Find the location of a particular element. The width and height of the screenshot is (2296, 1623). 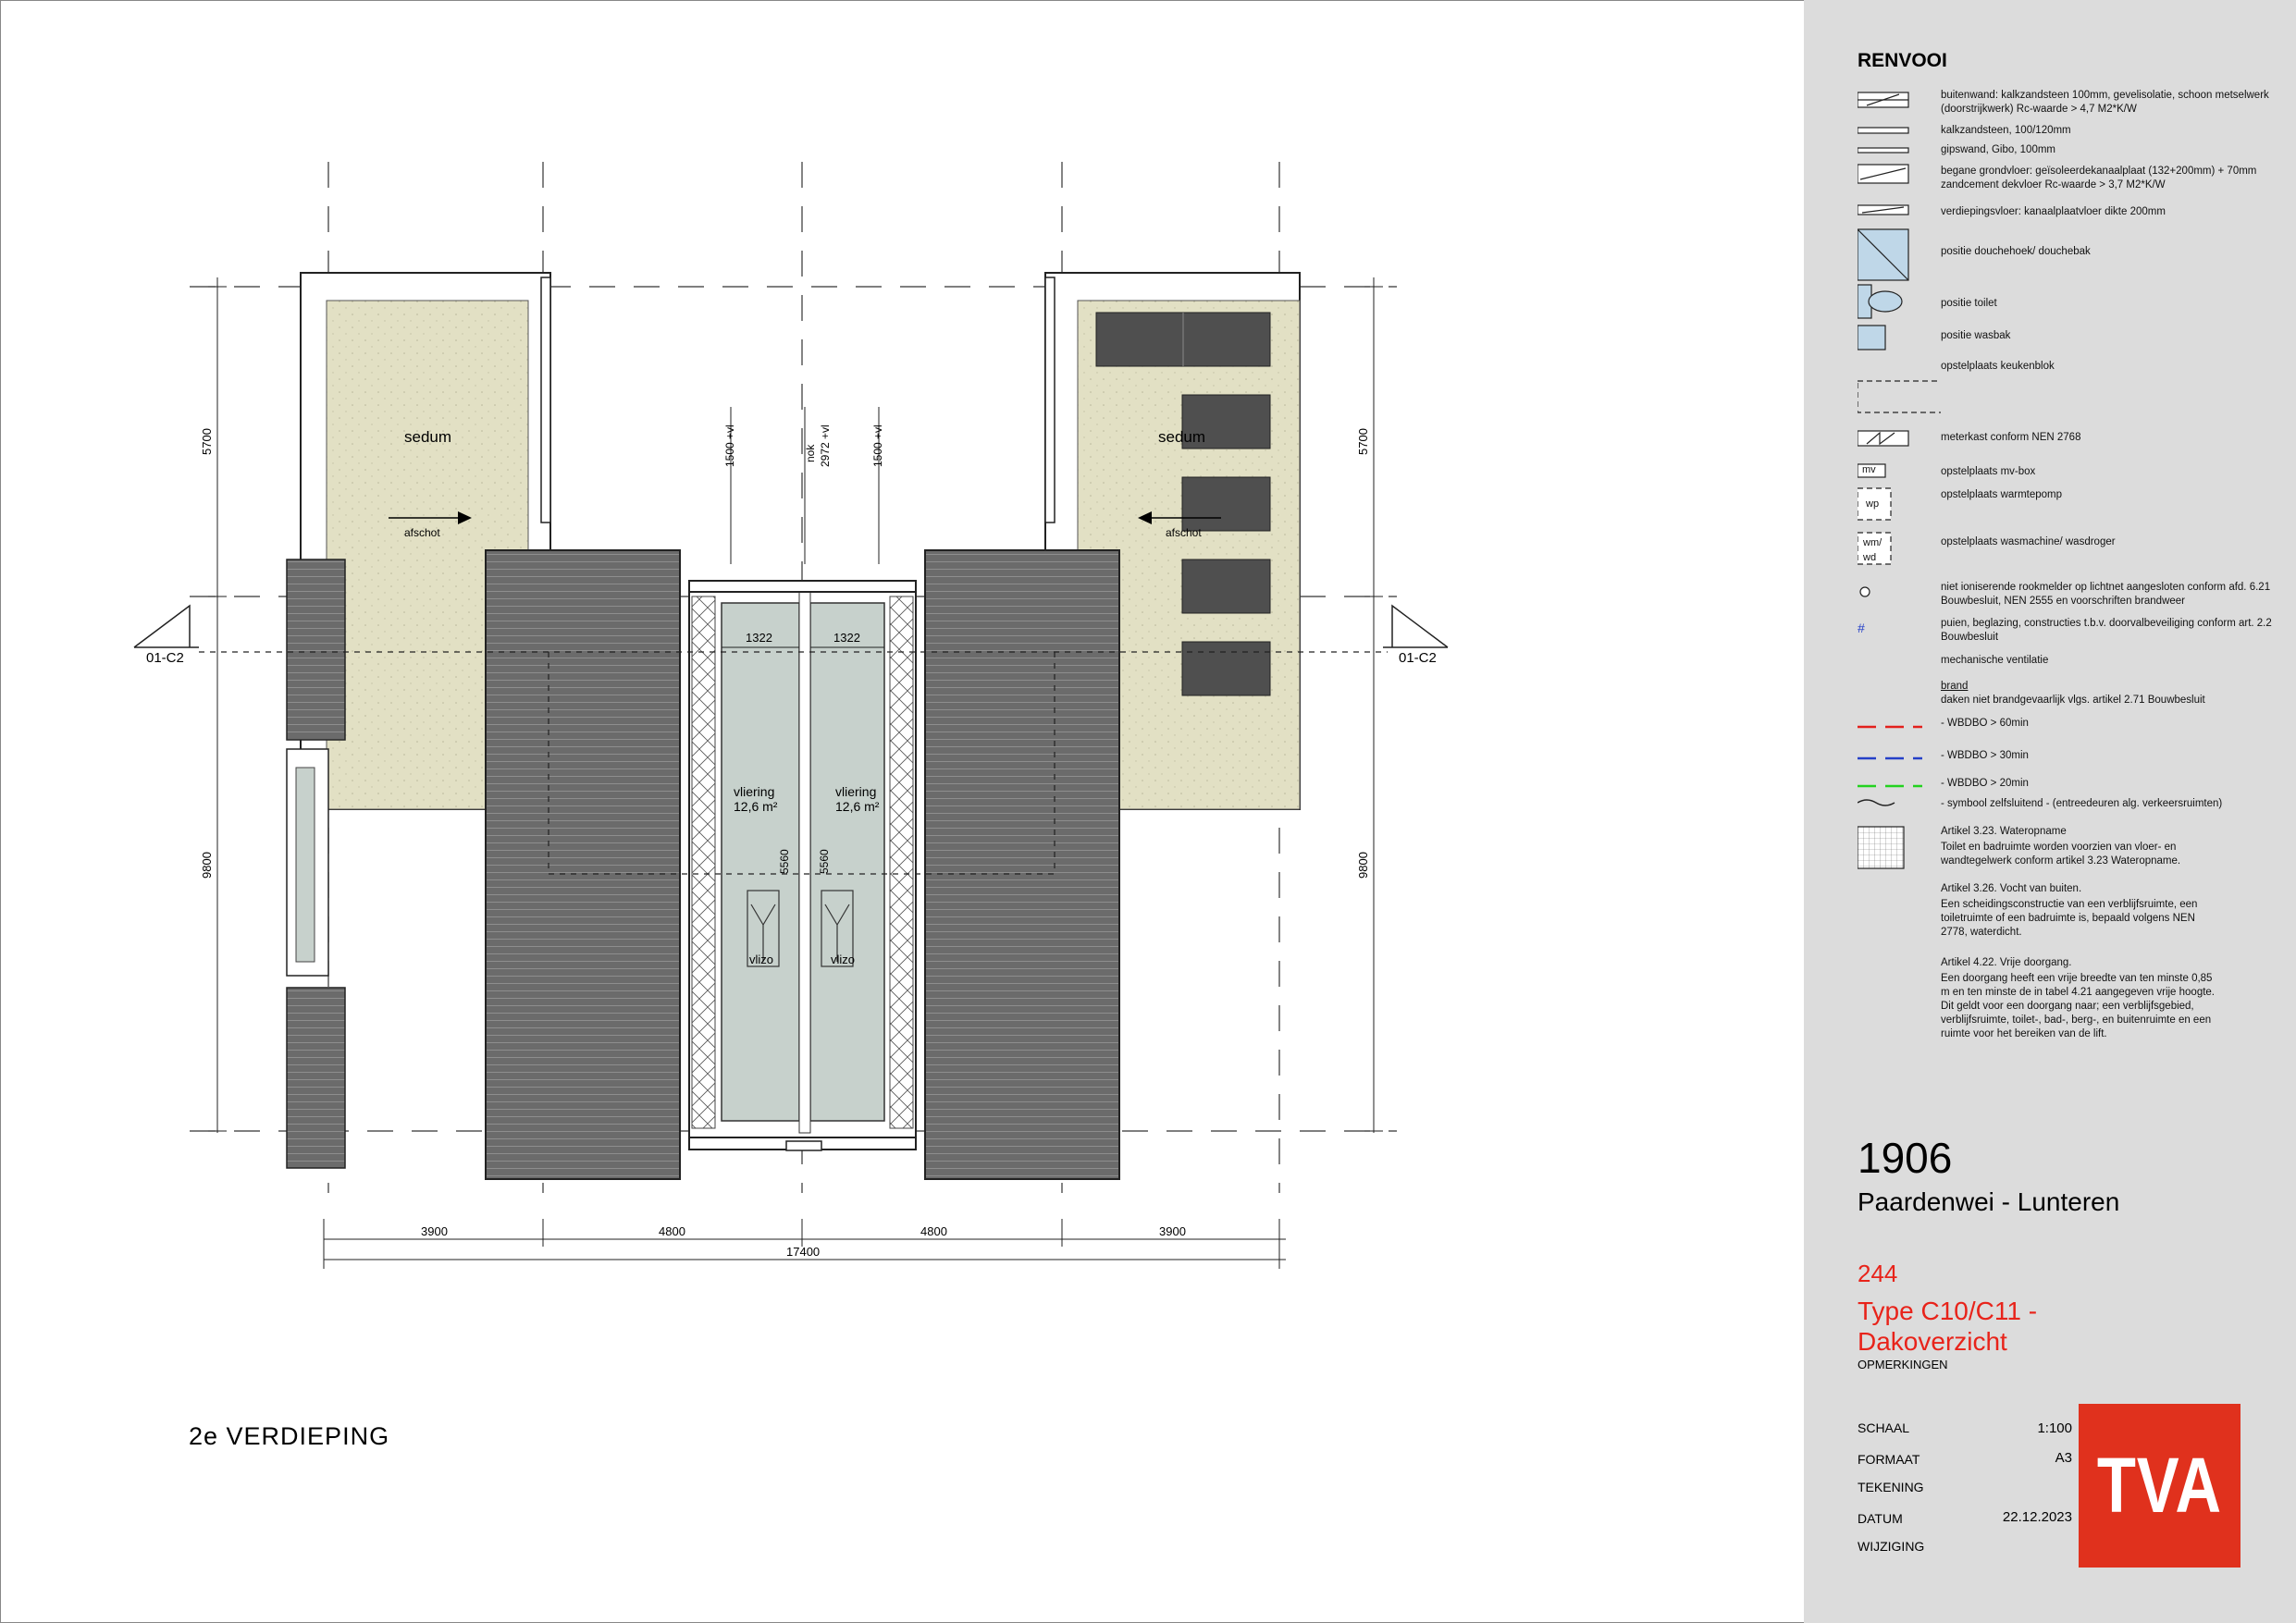

height-right: 1500 +vl is located at coordinates (877, 445).